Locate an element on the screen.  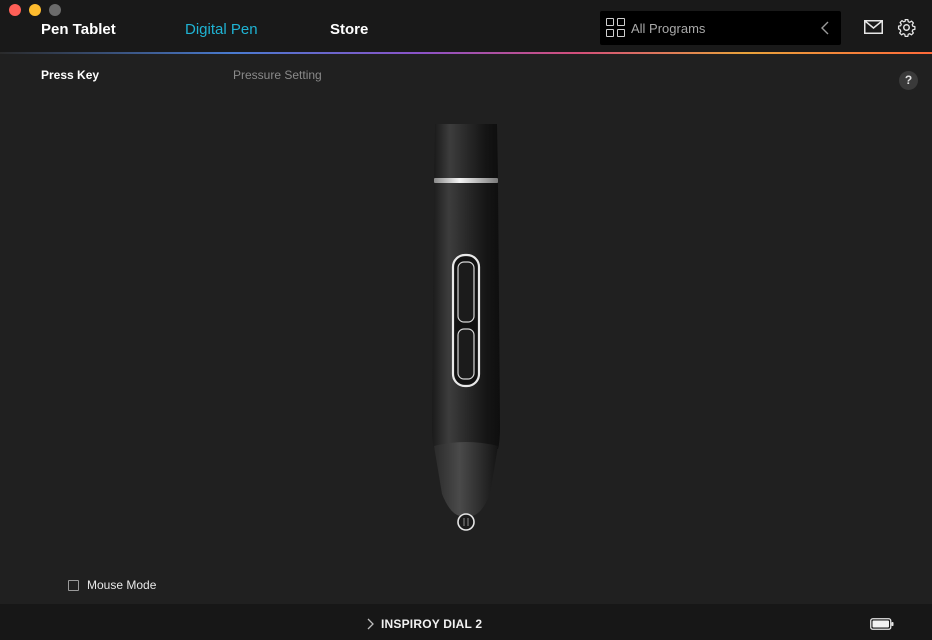
chevron-right-icon is located at coordinates (370, 624).